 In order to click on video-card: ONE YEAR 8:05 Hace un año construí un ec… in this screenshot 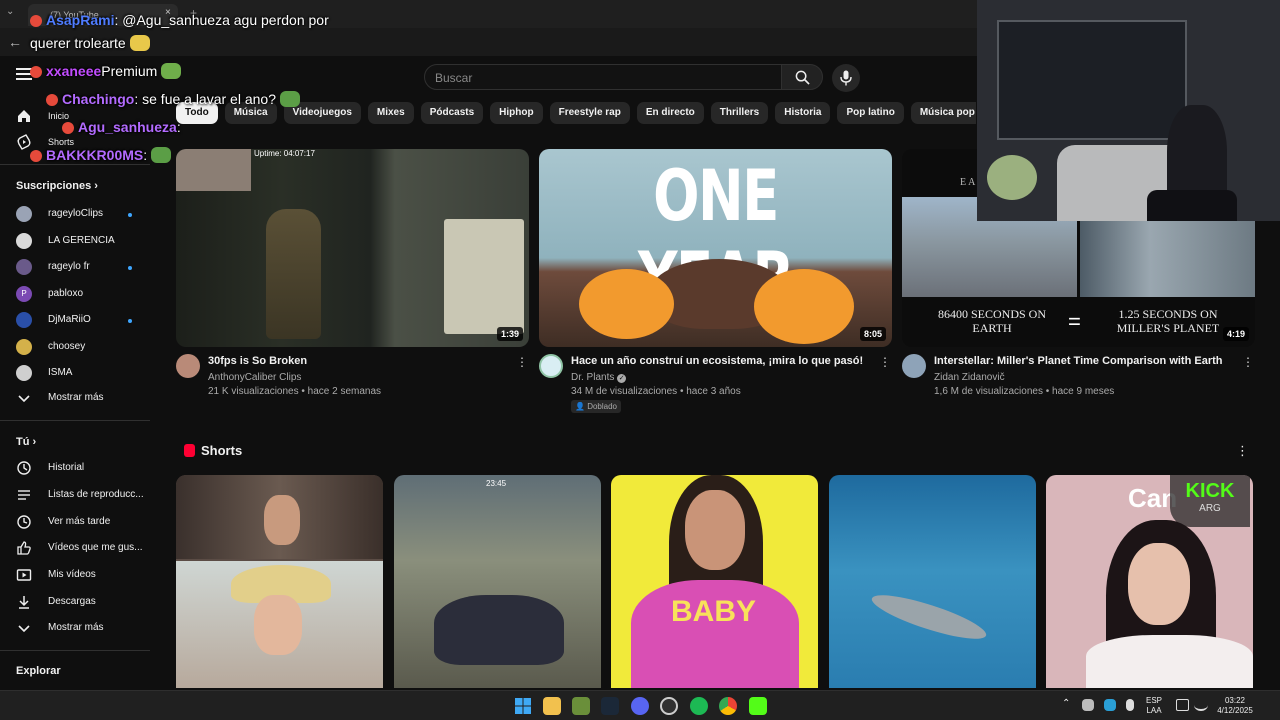, I will do `click(715, 281)`.